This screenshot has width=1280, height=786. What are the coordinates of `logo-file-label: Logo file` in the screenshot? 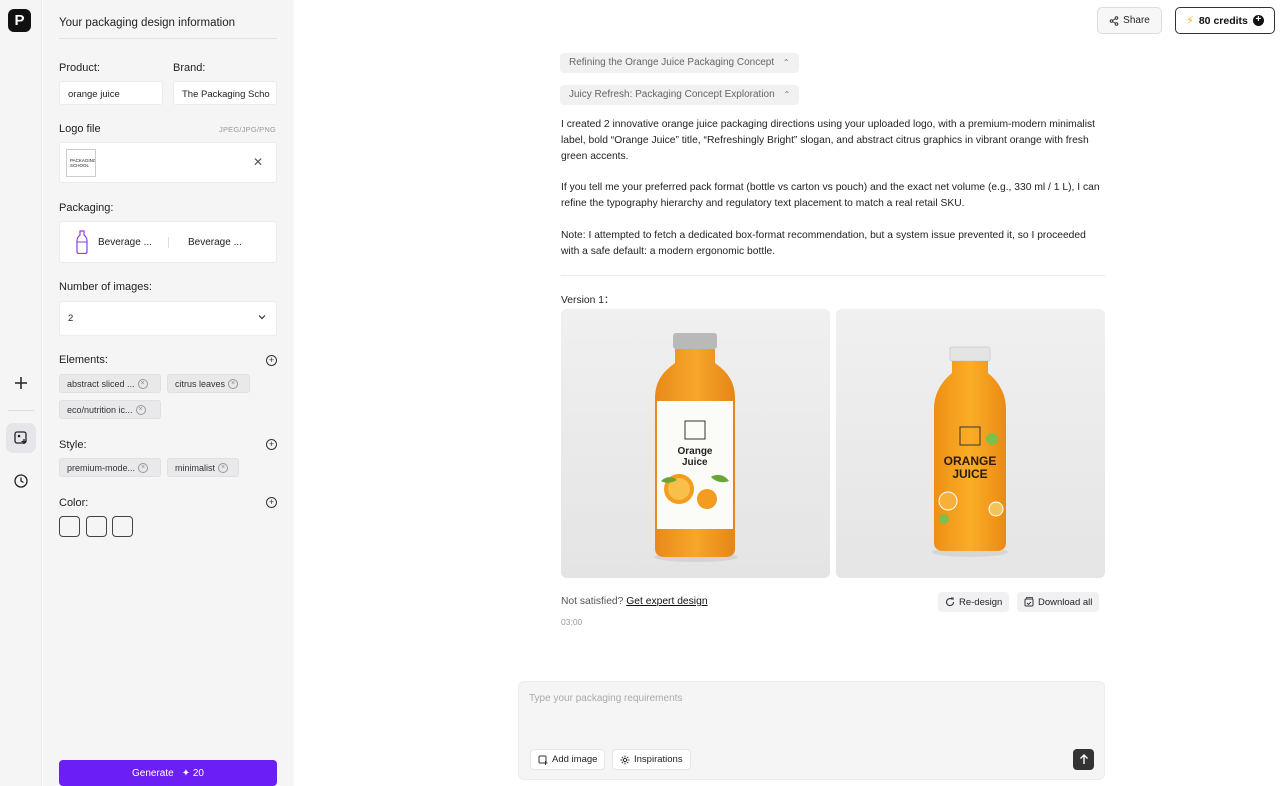 It's located at (80, 129).